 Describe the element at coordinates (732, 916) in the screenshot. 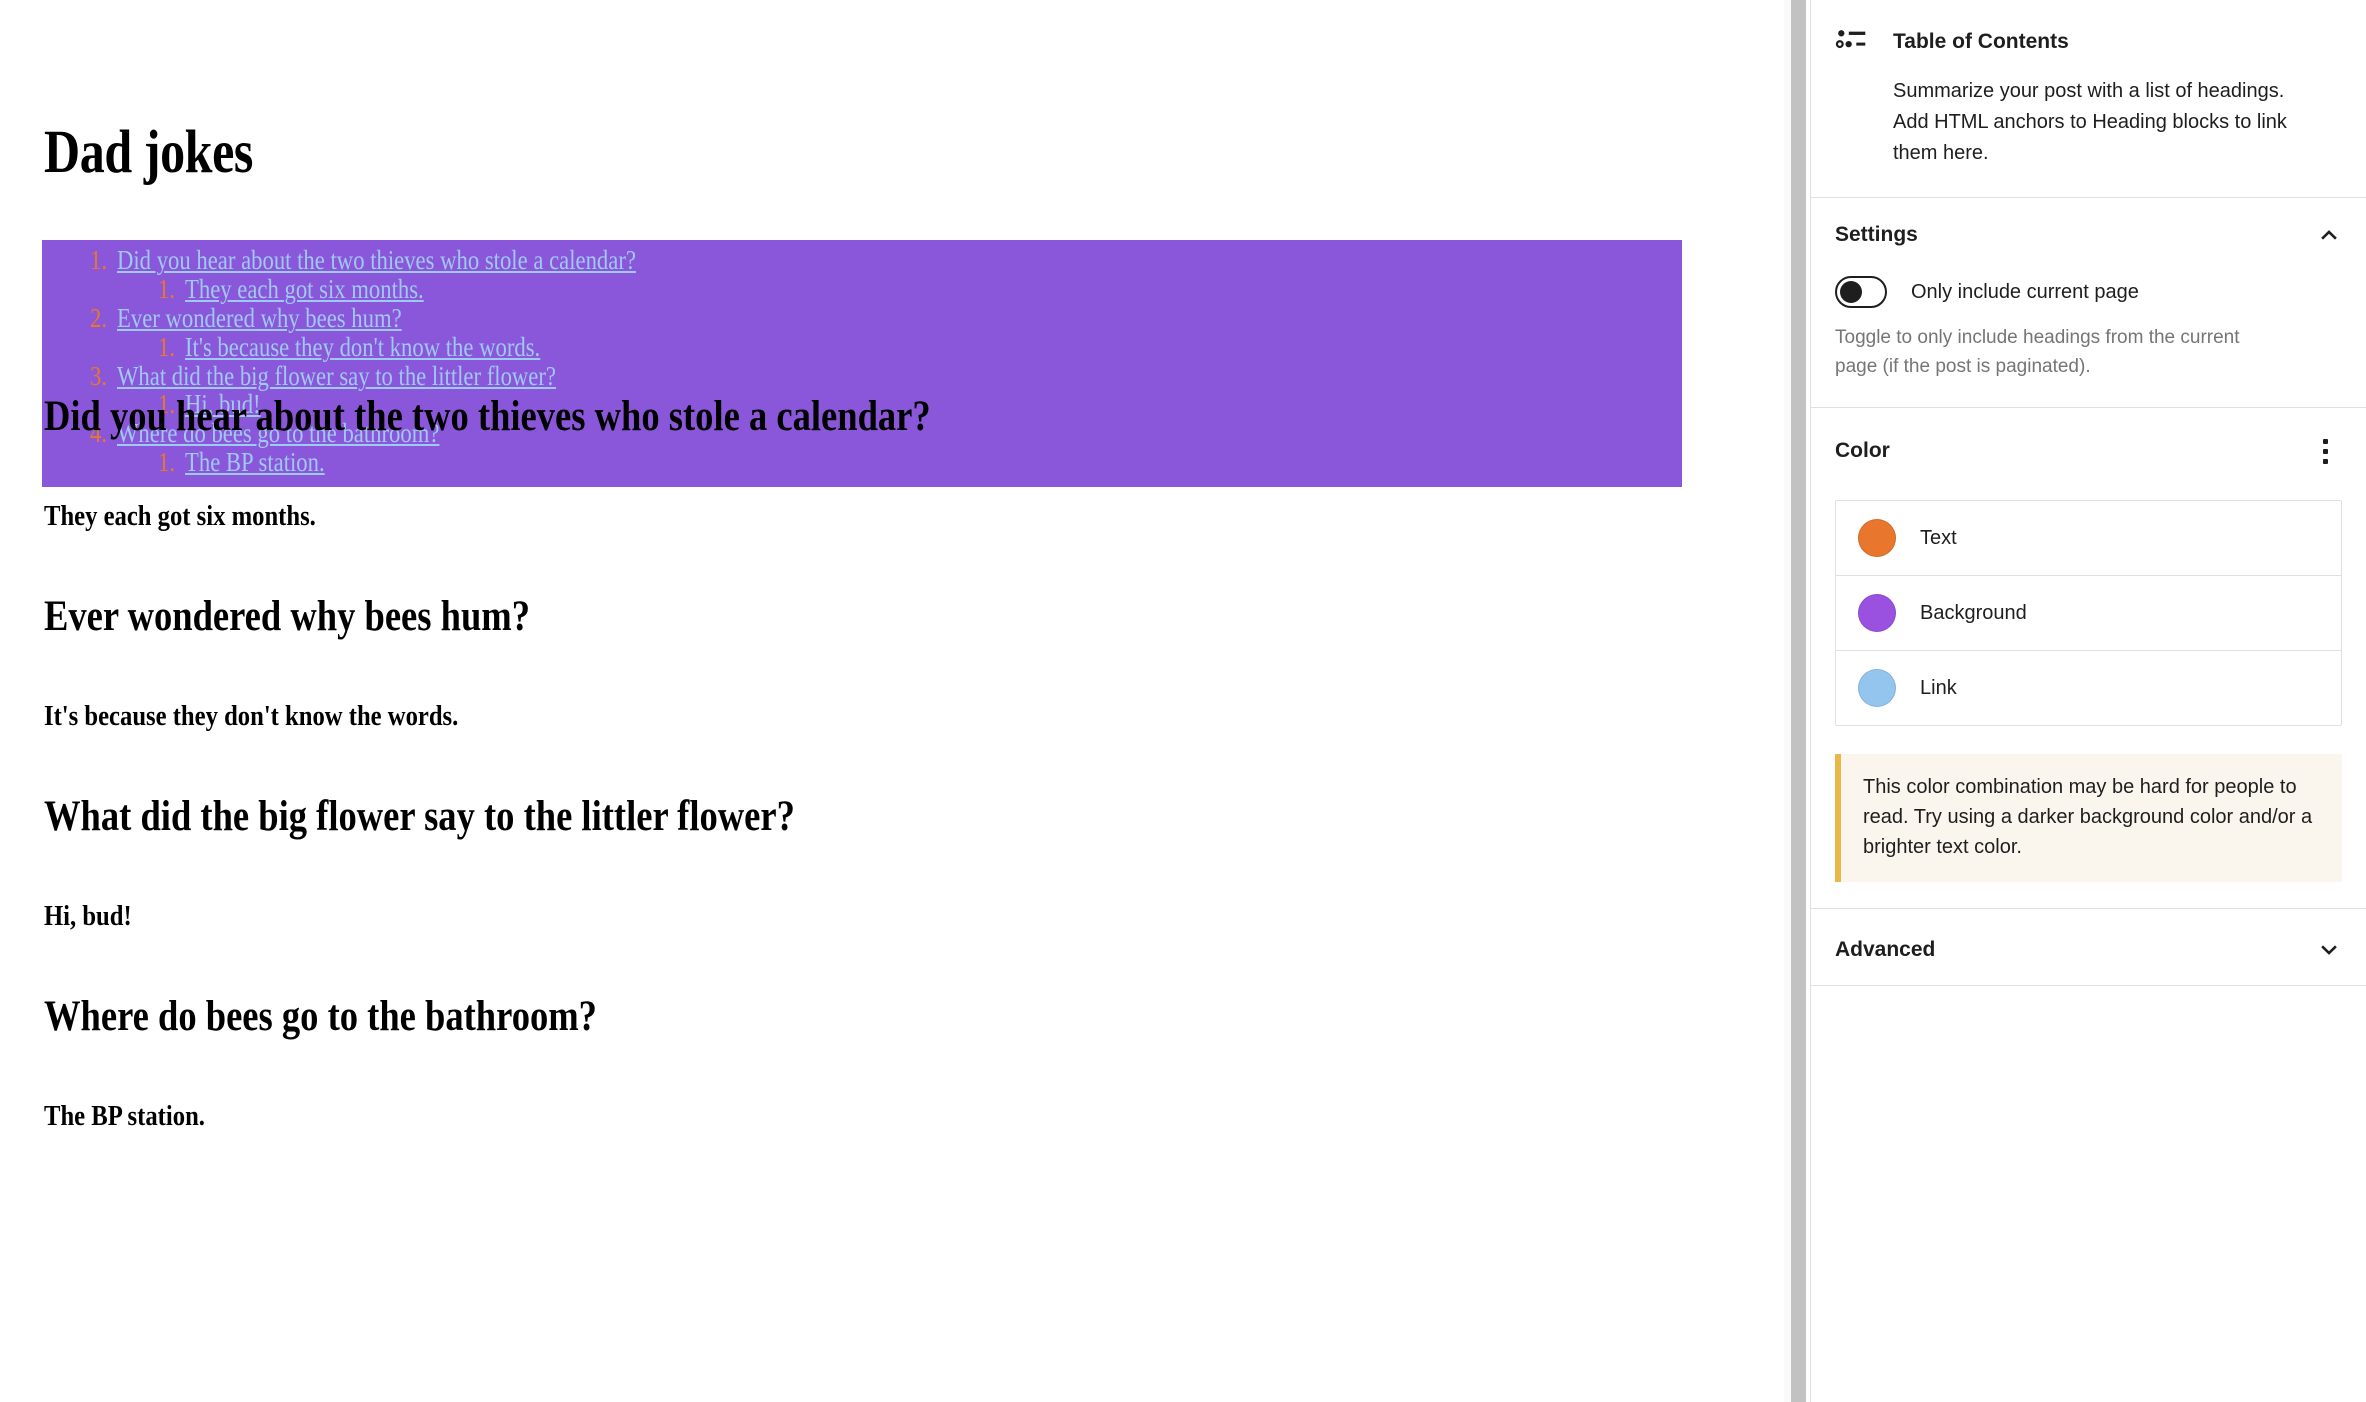

I see `post-paragraph: Hi, bud!` at that location.